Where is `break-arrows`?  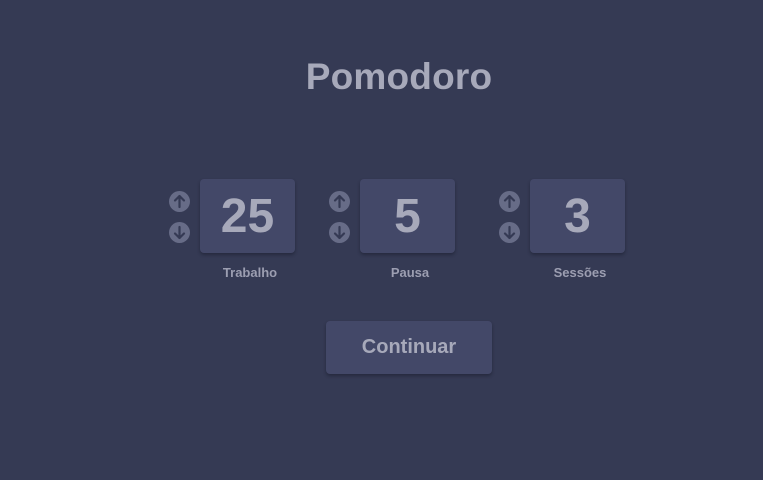 break-arrows is located at coordinates (340, 222).